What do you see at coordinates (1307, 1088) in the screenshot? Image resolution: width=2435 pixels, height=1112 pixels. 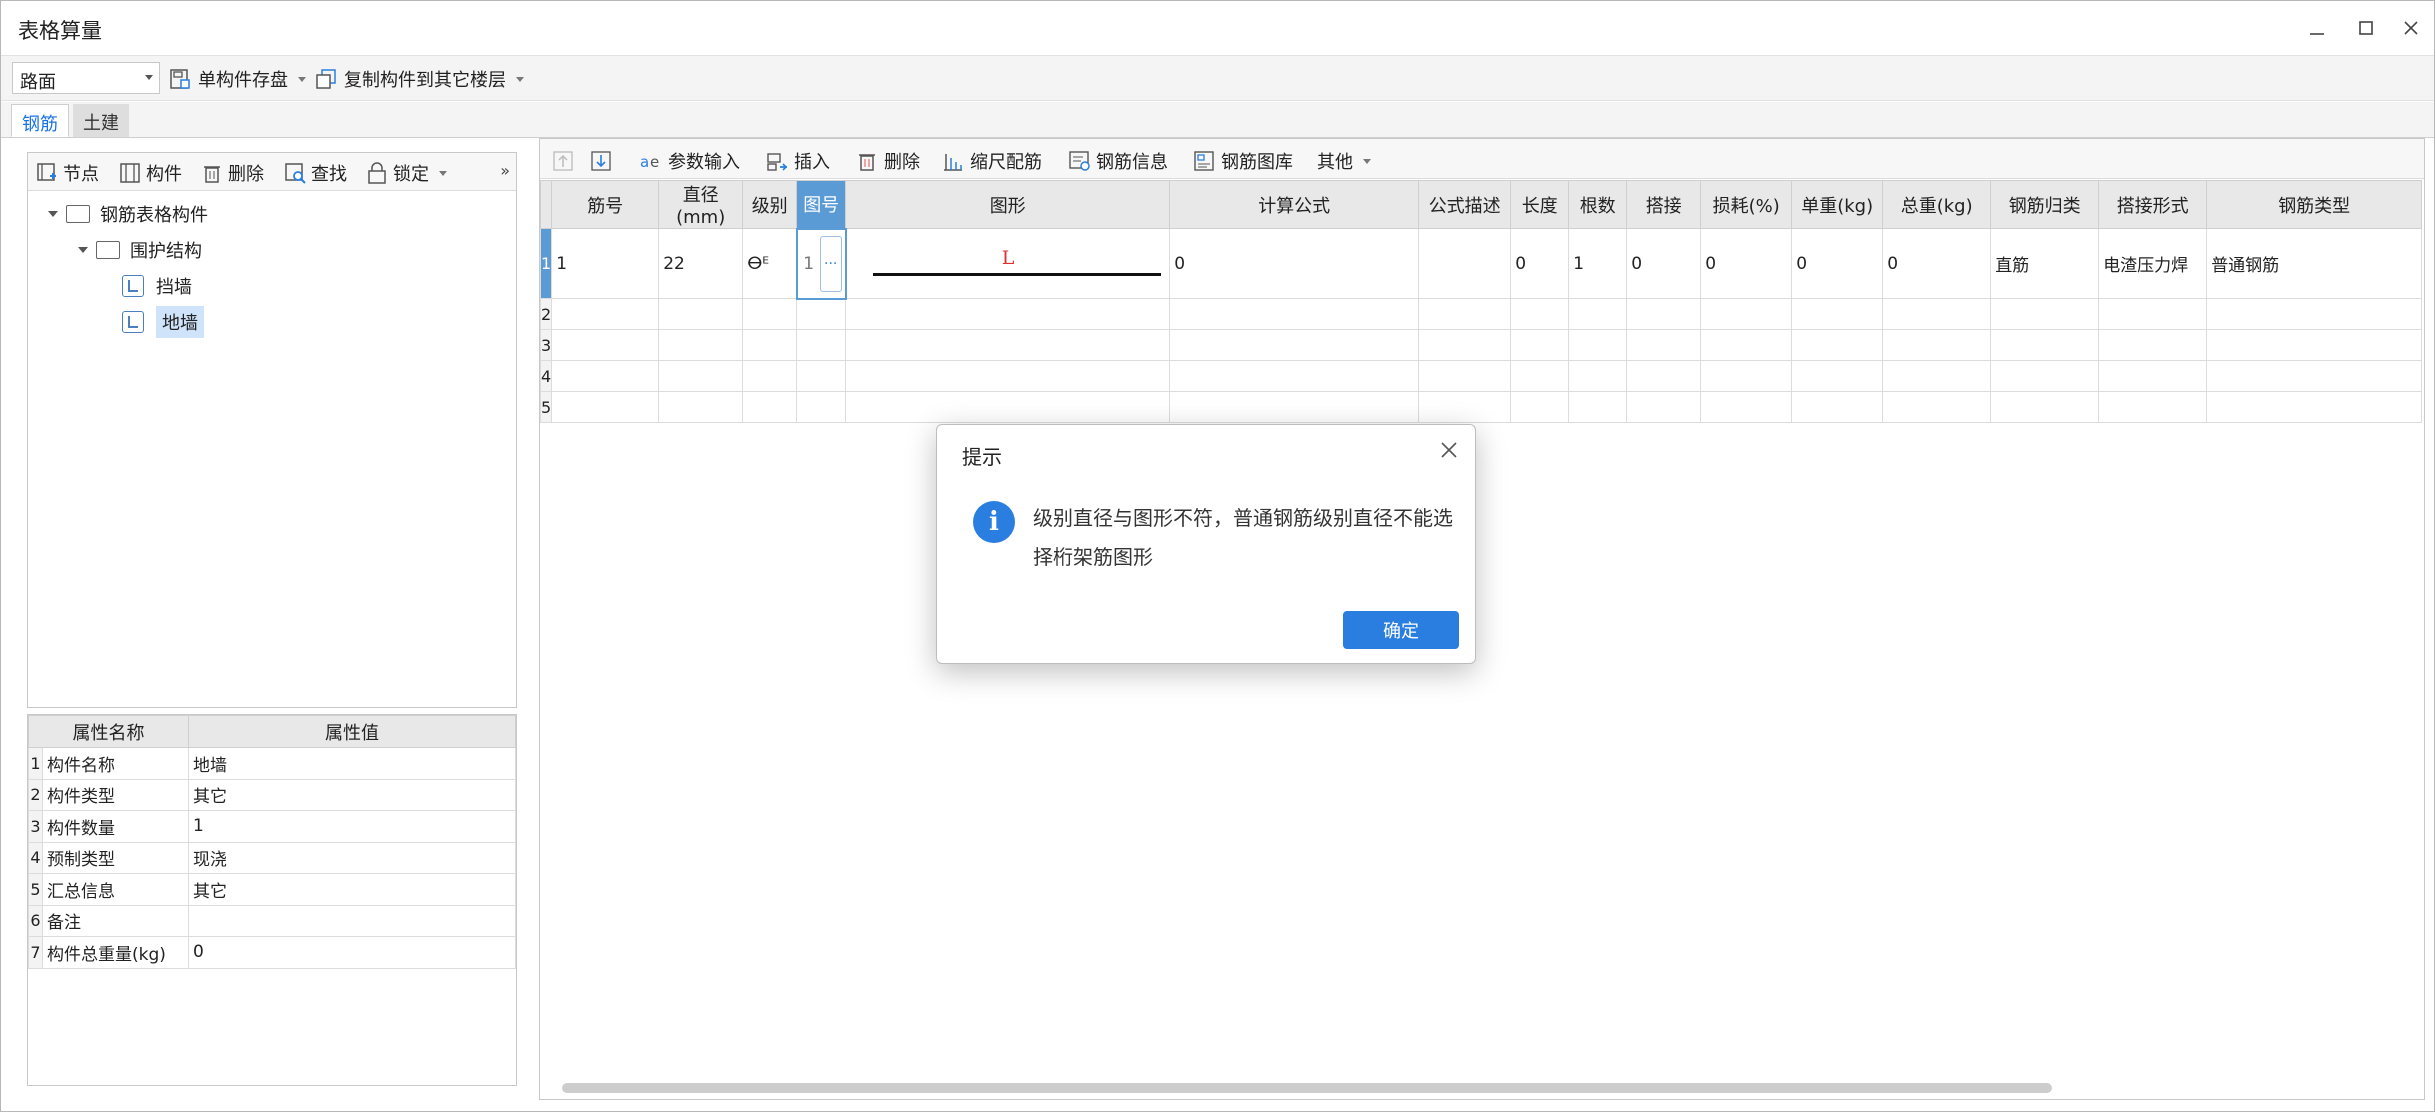 I see `horizontal-scrollbar` at bounding box center [1307, 1088].